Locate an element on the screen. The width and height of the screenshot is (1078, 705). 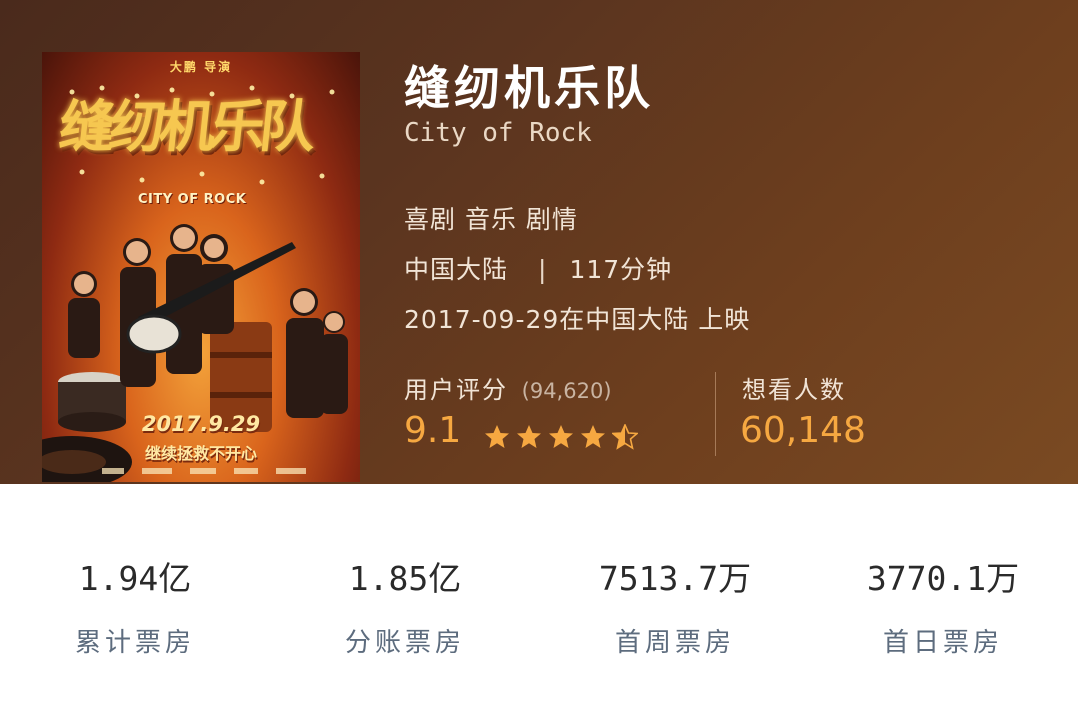
poster-title-art: 缝纫机乐队 is located at coordinates (184, 127).